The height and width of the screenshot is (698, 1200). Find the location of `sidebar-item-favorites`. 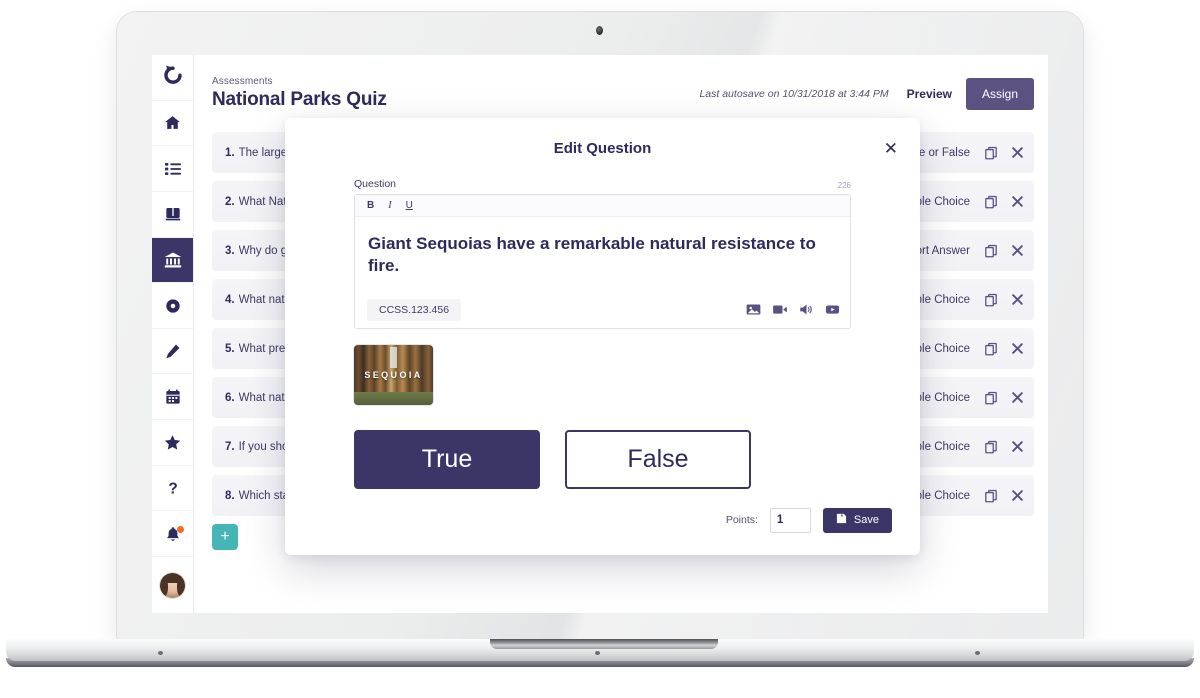

sidebar-item-favorites is located at coordinates (172, 442).